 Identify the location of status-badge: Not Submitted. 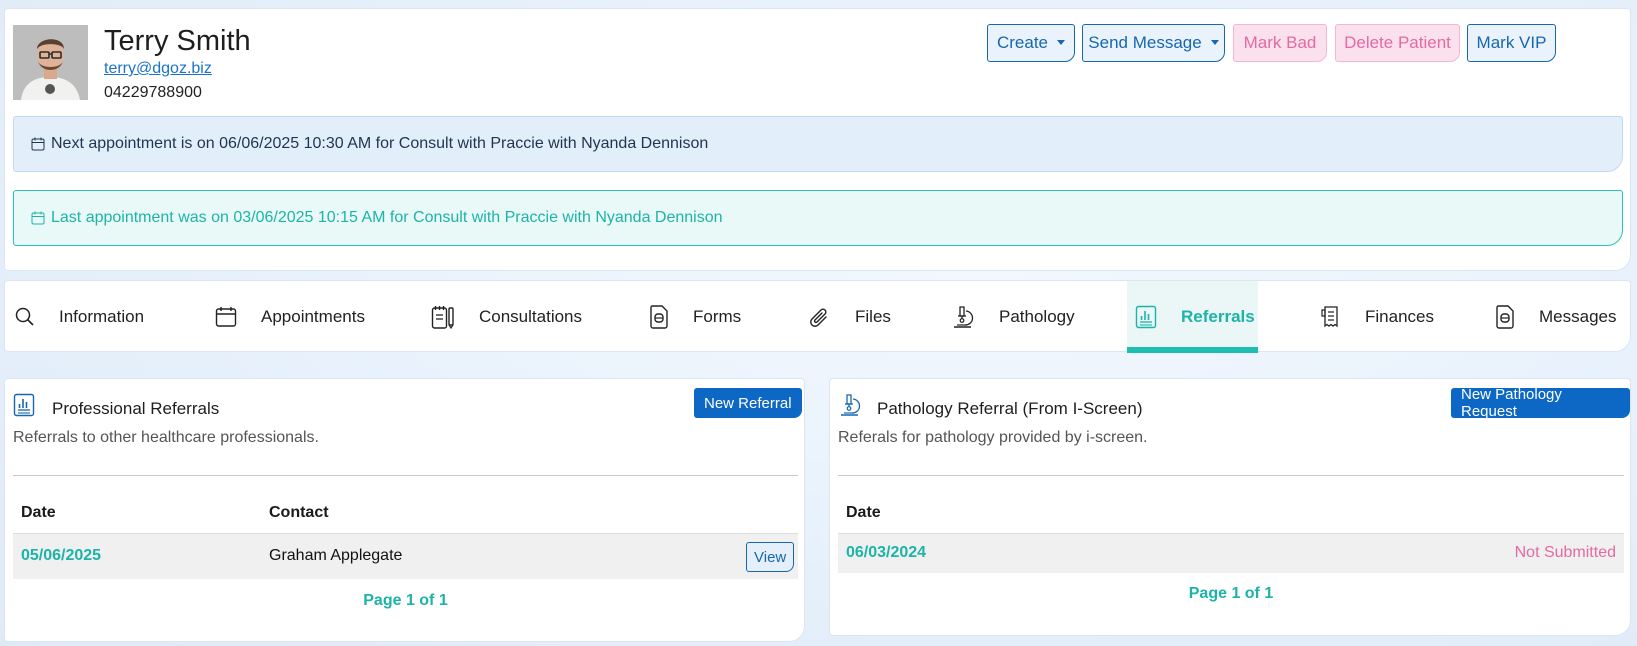
(1565, 552).